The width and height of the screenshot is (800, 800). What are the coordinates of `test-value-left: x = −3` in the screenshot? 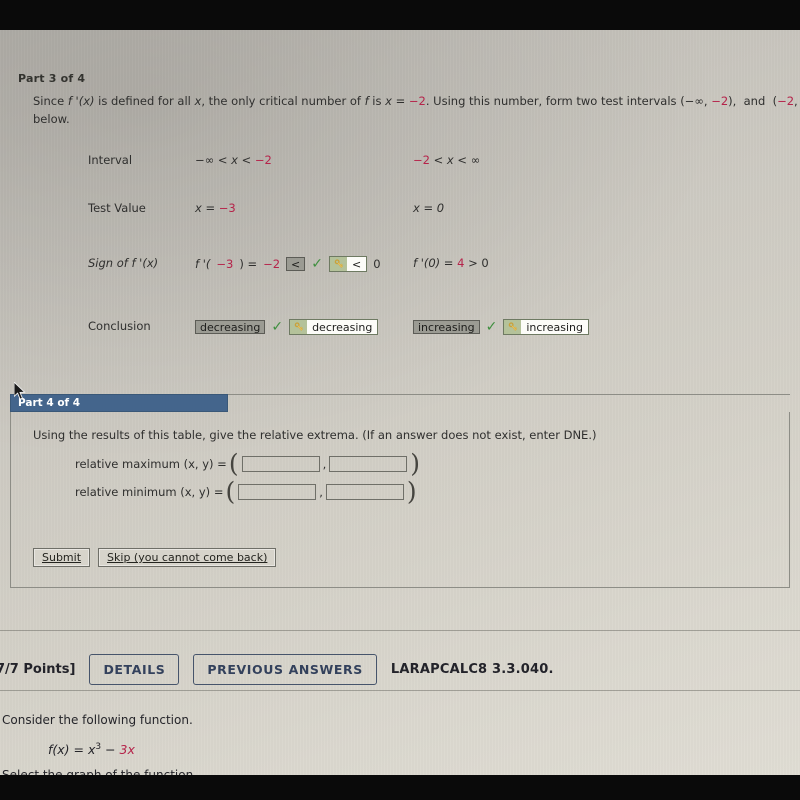 It's located at (215, 208).